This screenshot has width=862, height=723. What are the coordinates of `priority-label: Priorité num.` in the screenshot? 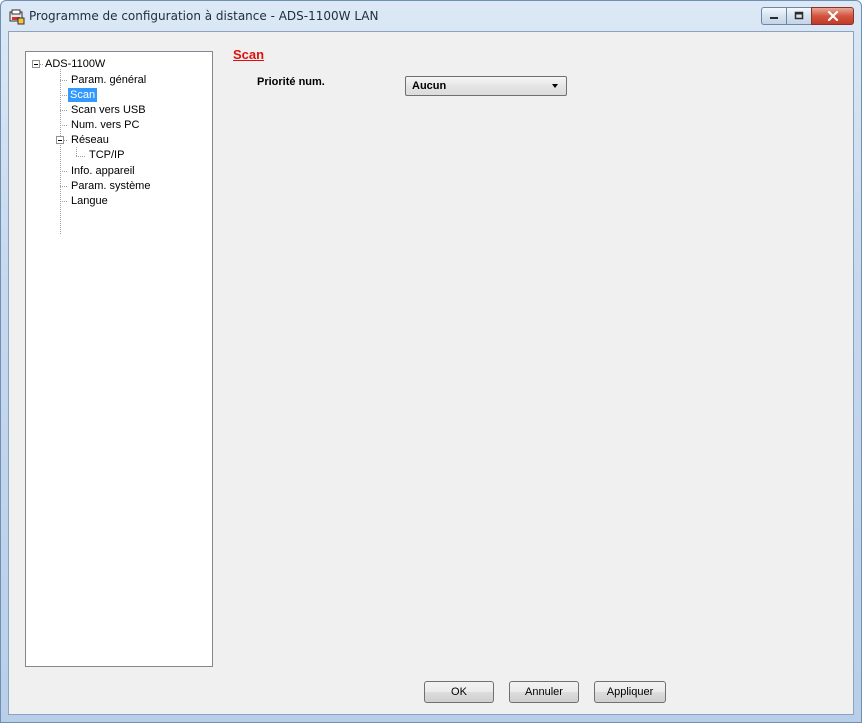 It's located at (291, 82).